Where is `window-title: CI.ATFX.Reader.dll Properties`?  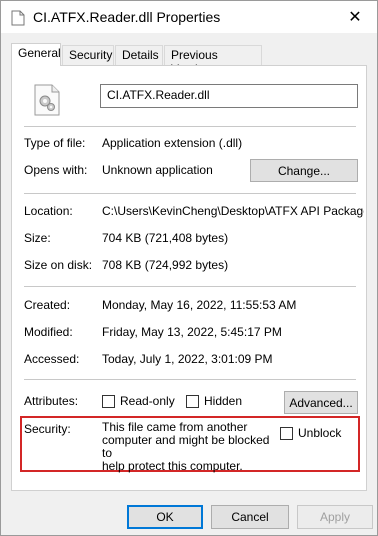
window-title: CI.ATFX.Reader.dll Properties is located at coordinates (127, 17).